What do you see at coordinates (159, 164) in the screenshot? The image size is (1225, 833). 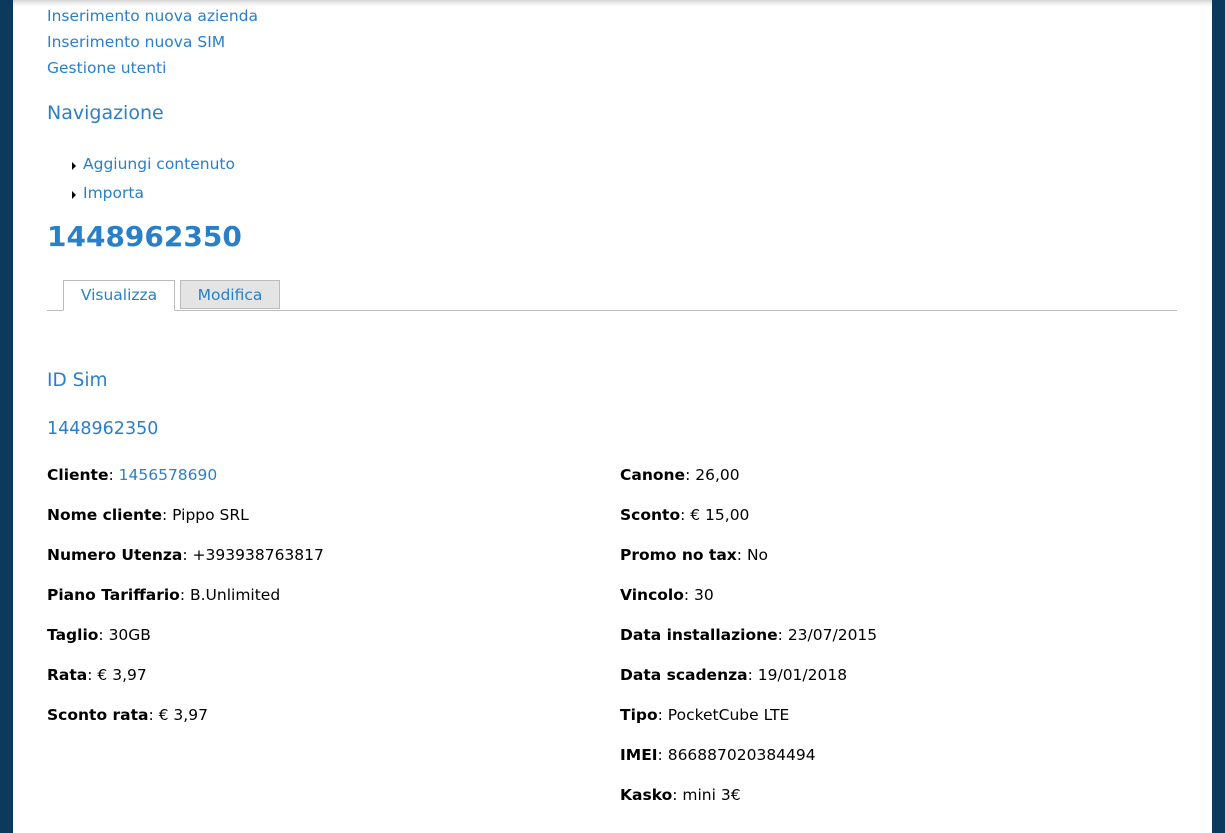 I see `nav-link-add-content: Aggiungi contenuto` at bounding box center [159, 164].